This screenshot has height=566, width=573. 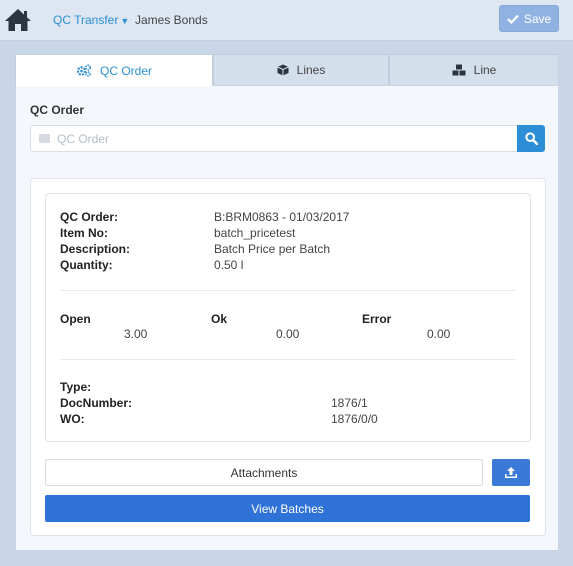 What do you see at coordinates (75, 319) in the screenshot?
I see `open-label: Open` at bounding box center [75, 319].